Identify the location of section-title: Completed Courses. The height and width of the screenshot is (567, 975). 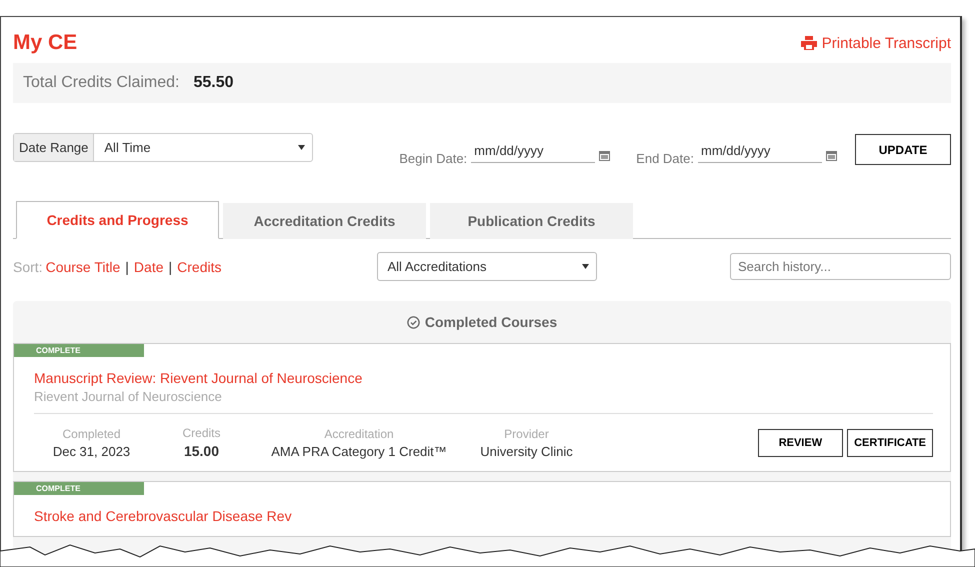
(491, 322).